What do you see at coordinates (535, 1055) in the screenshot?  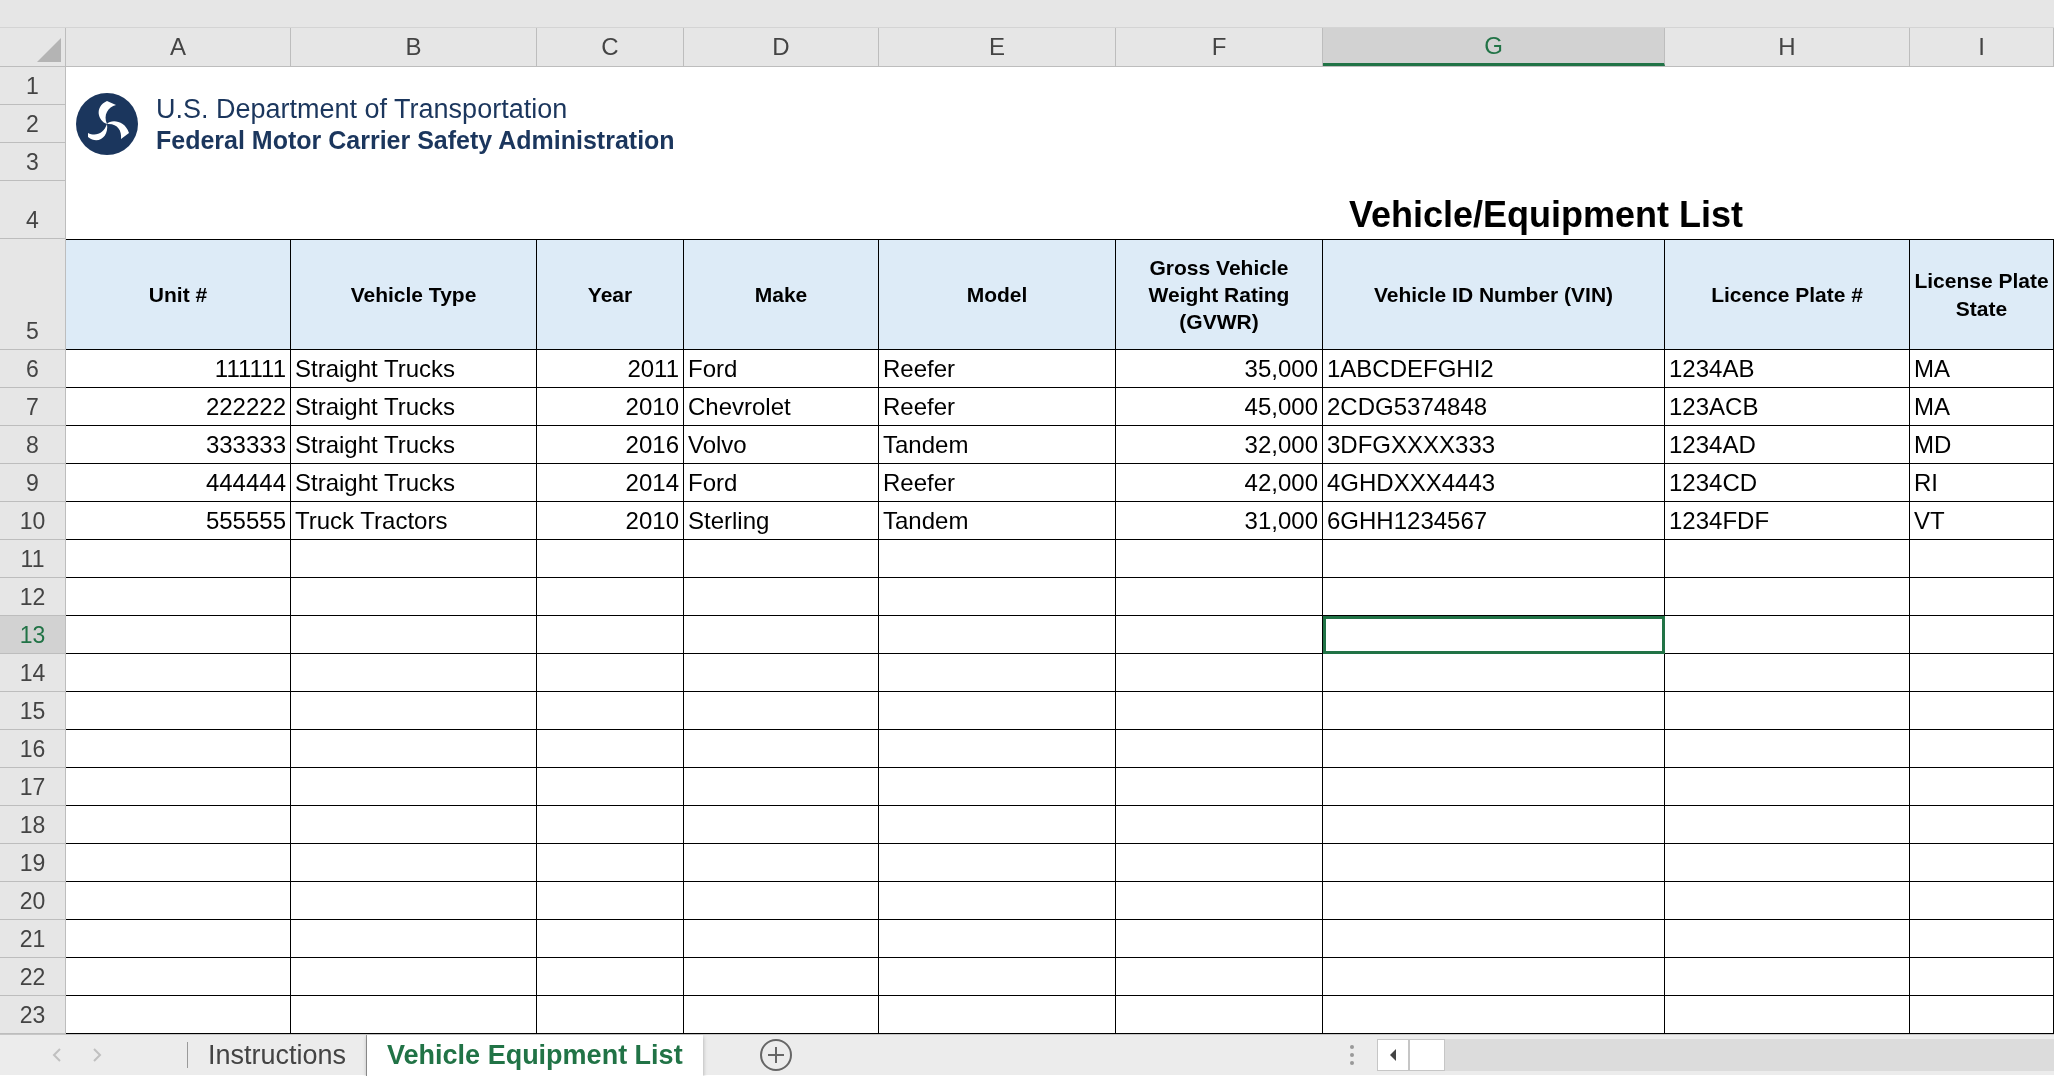 I see `sheet-tab: Vehicle Equipment List` at bounding box center [535, 1055].